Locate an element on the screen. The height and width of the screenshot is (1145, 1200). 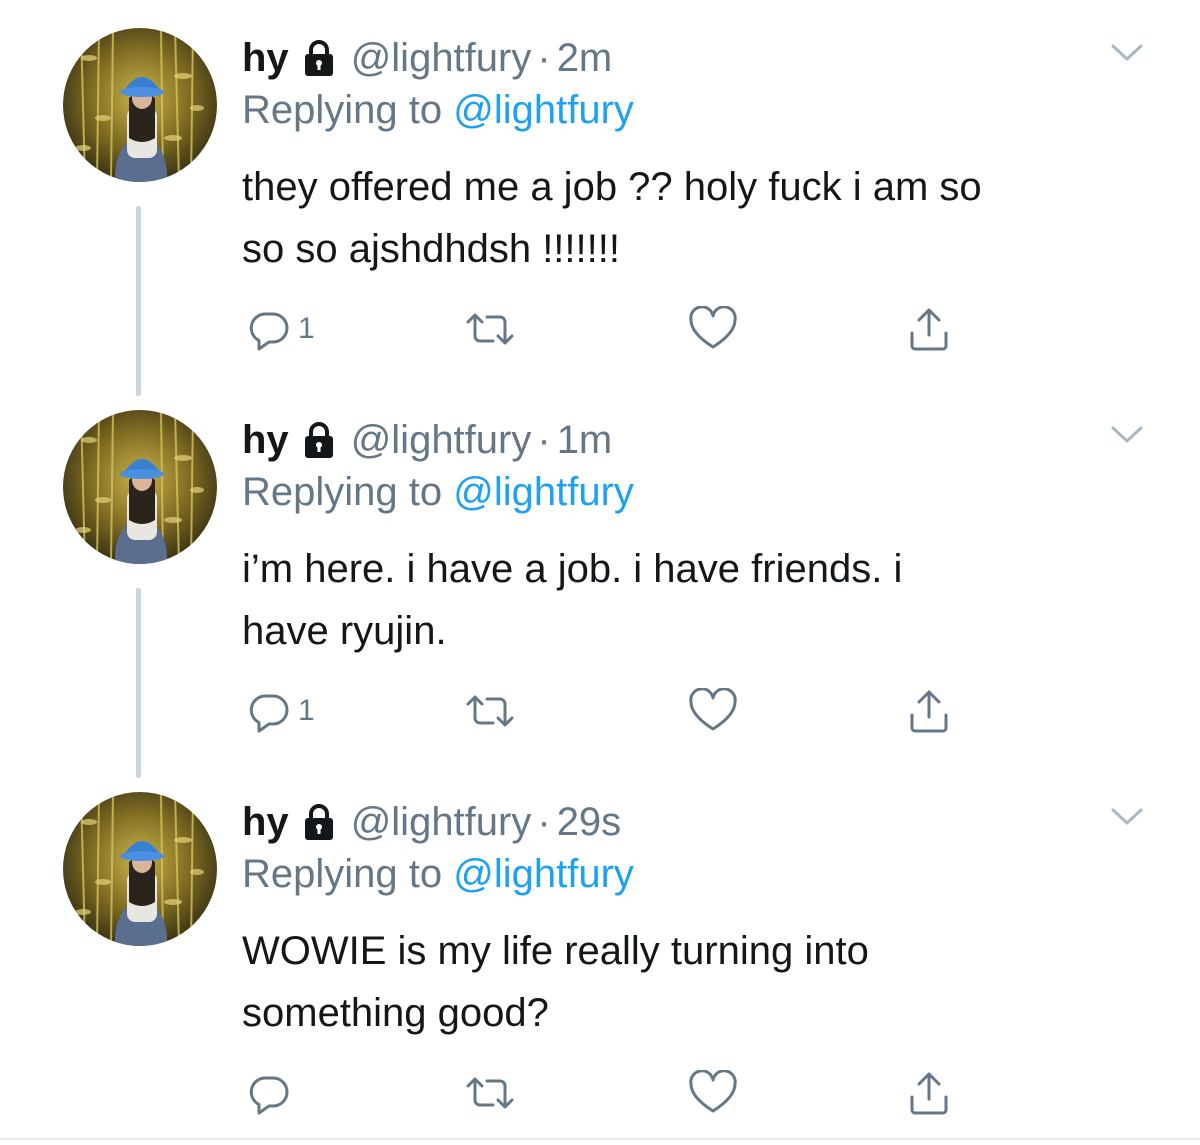
tweet-text-line: so so ajshdhdsh !!!!!!! is located at coordinates (431, 249).